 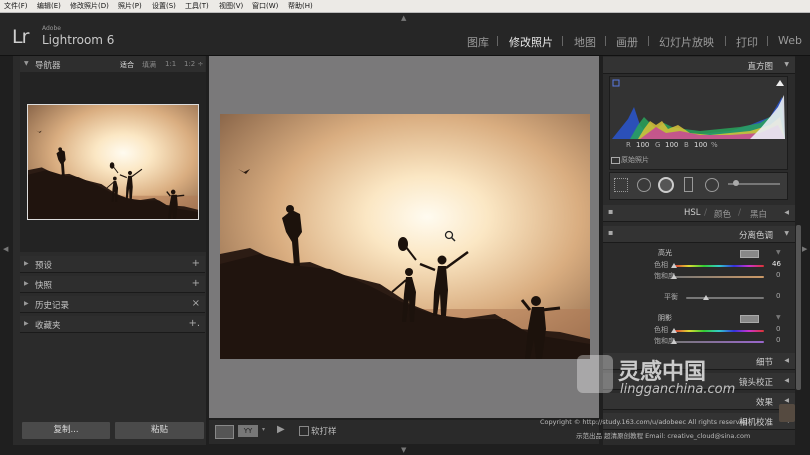 What do you see at coordinates (403, 450) in the screenshot?
I see `collapse-bottom-icon: ▼` at bounding box center [403, 450].